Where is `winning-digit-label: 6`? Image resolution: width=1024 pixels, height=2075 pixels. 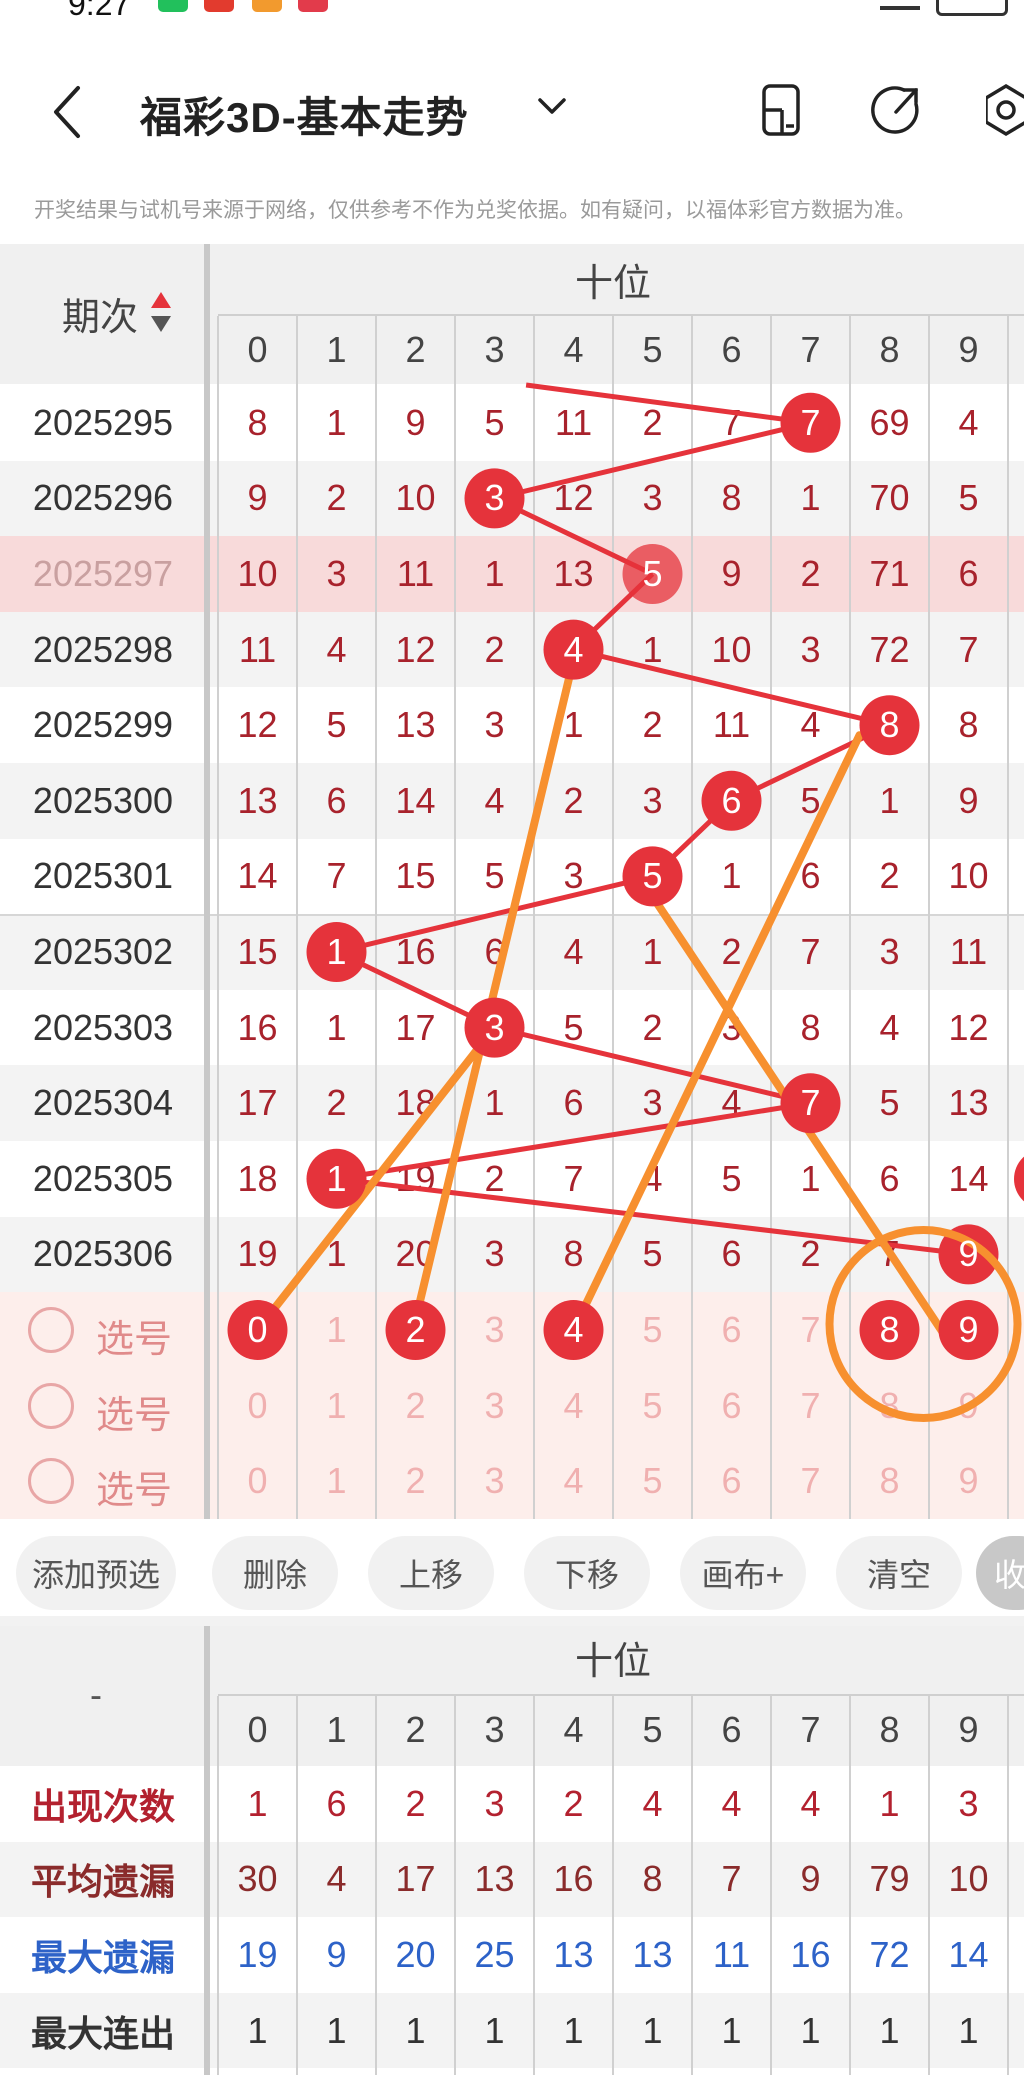
winning-digit-label: 6 is located at coordinates (731, 800).